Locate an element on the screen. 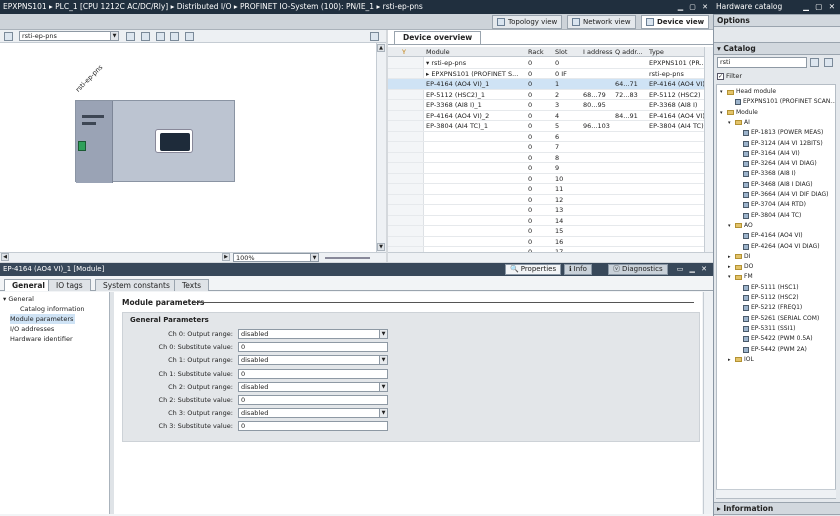 Image resolution: width=840 pixels, height=516 pixels. catalog-search-input: rsti is located at coordinates (762, 62).